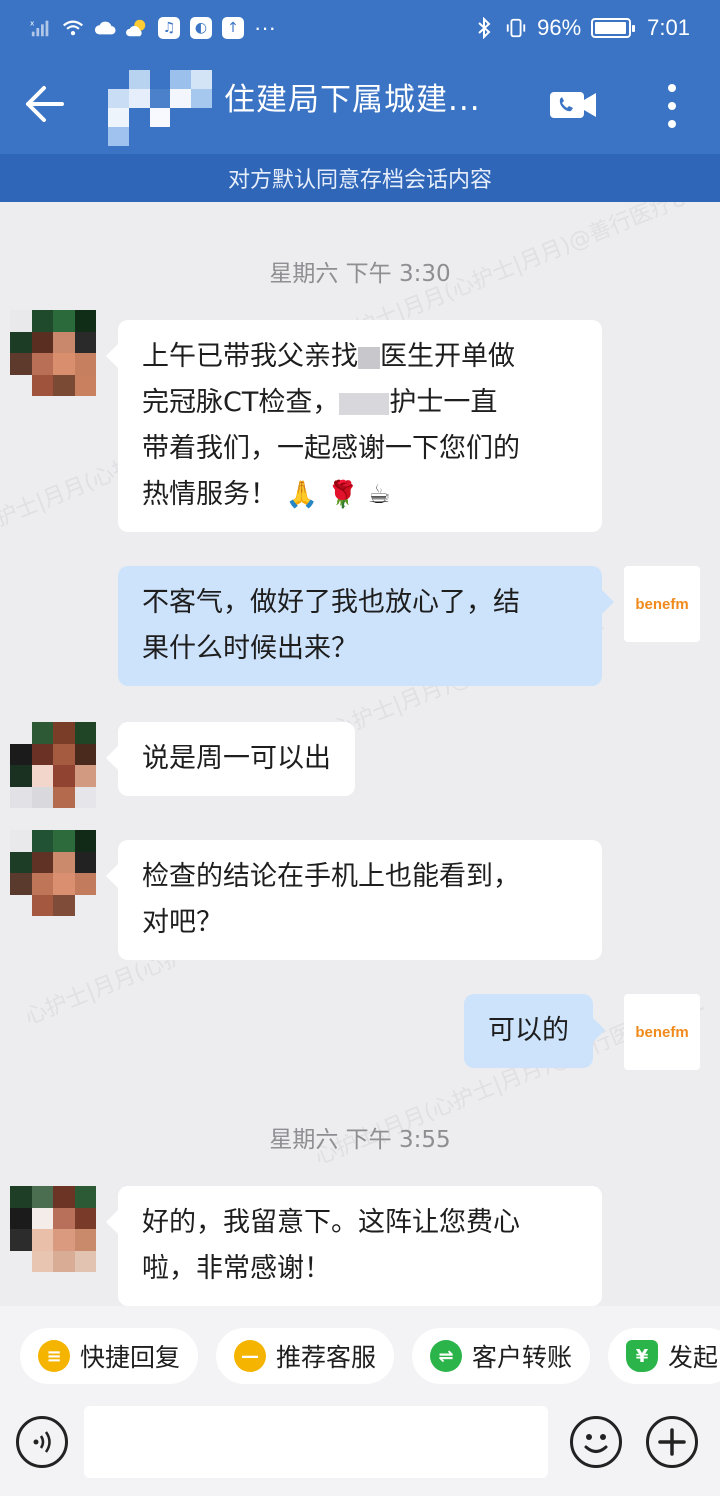  I want to click on message-input, so click(316, 1442).